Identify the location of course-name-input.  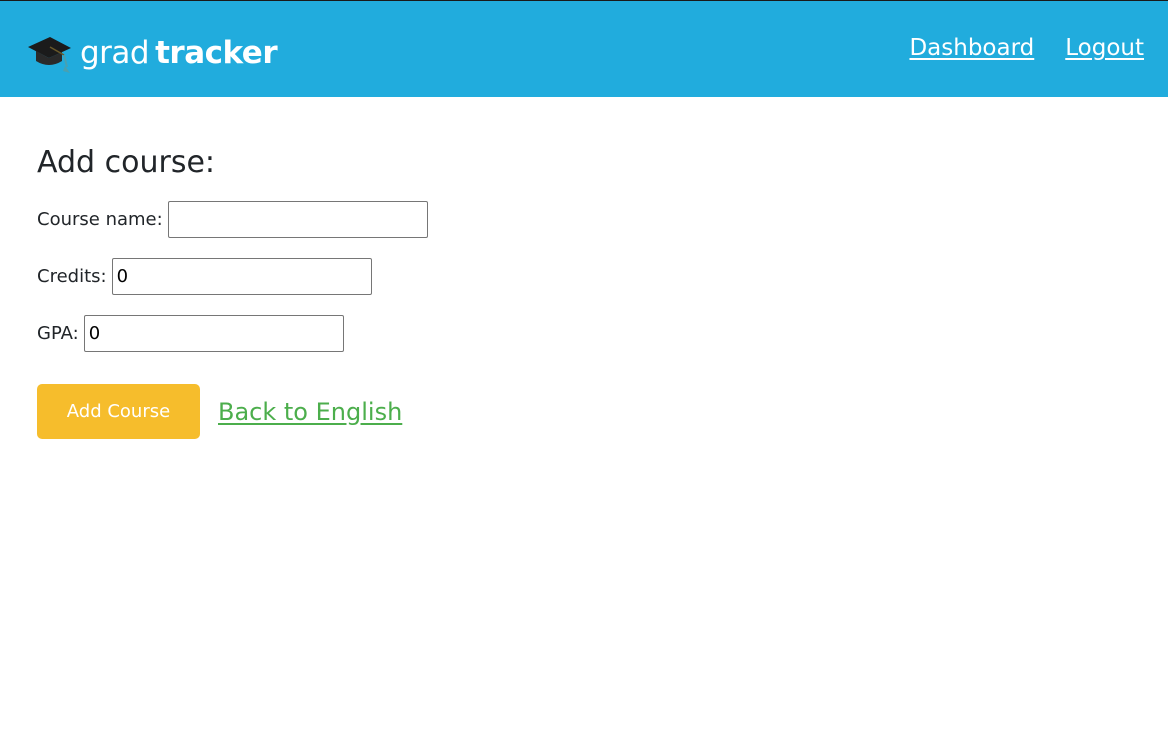
(297, 219).